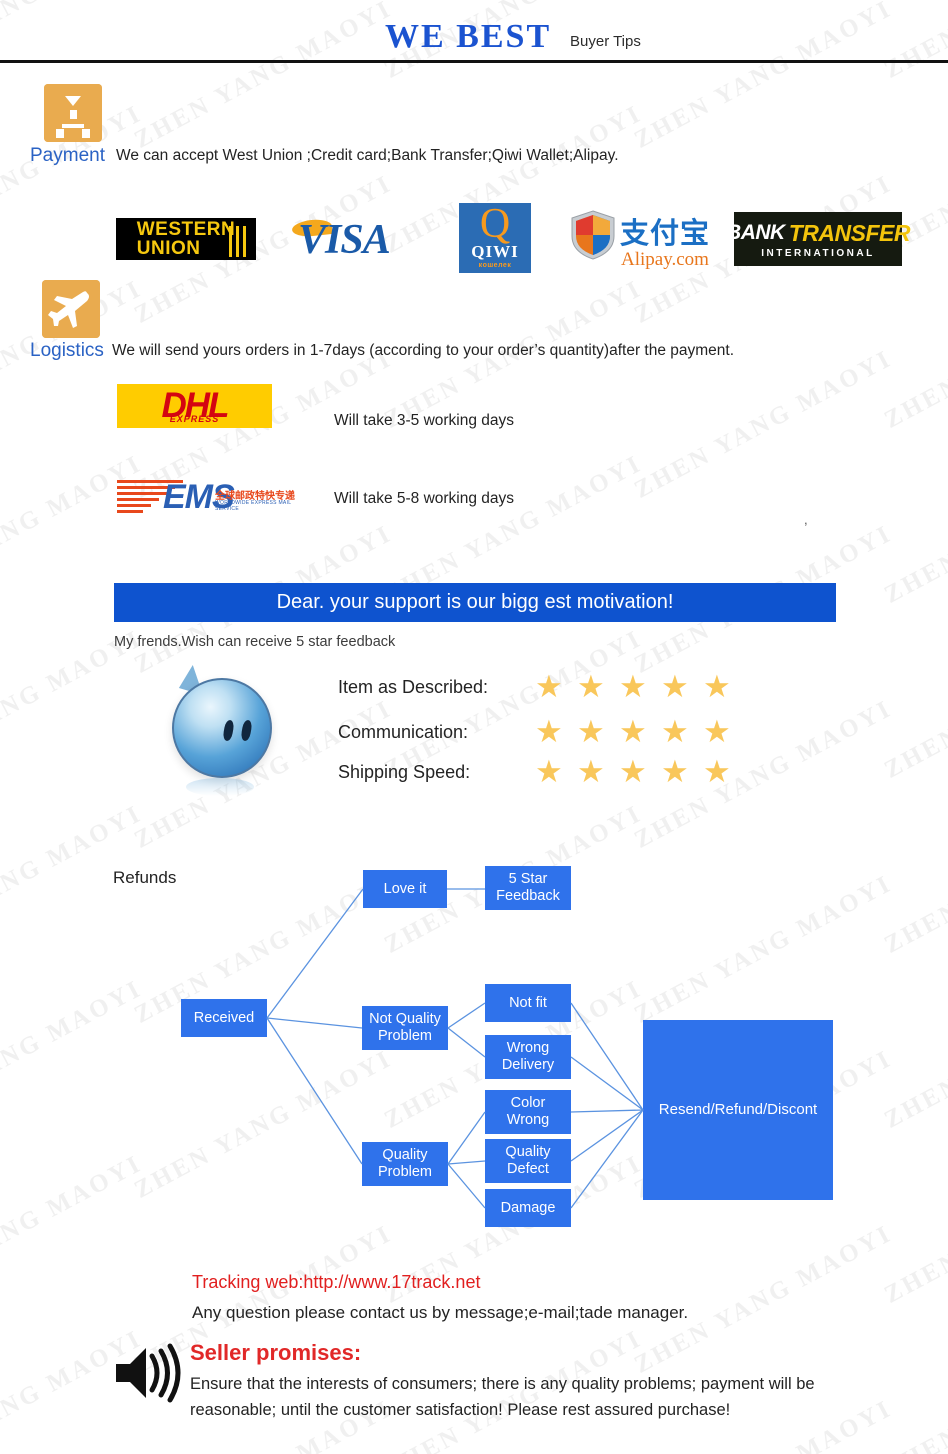  Describe the element at coordinates (455, 1048) in the screenshot. I see `flowchart-connector-lines` at that location.